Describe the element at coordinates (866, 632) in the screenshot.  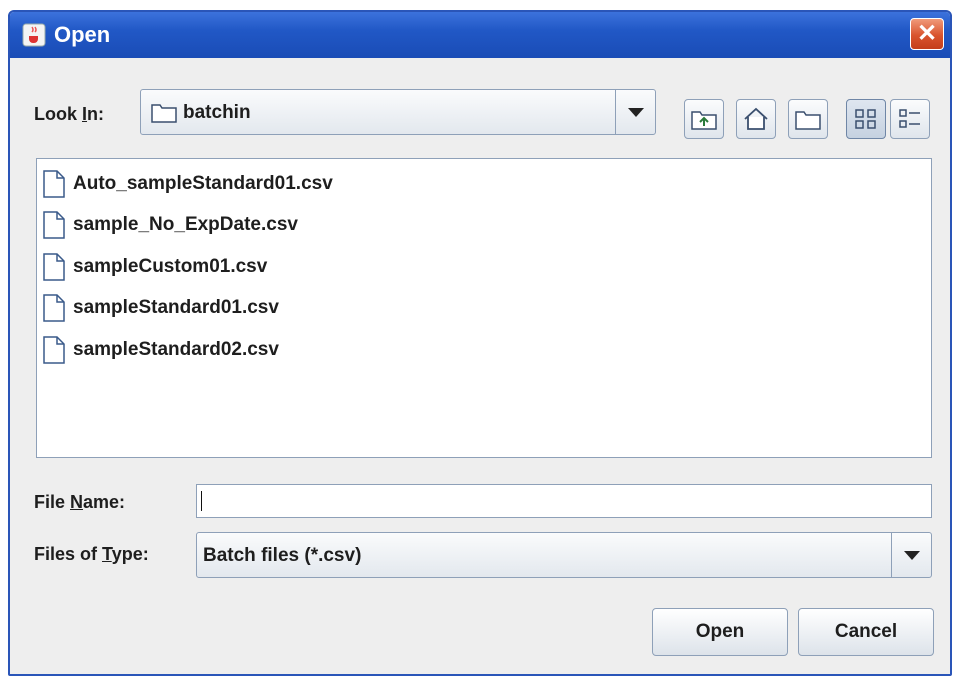
I see `cancel-button: Cancel` at that location.